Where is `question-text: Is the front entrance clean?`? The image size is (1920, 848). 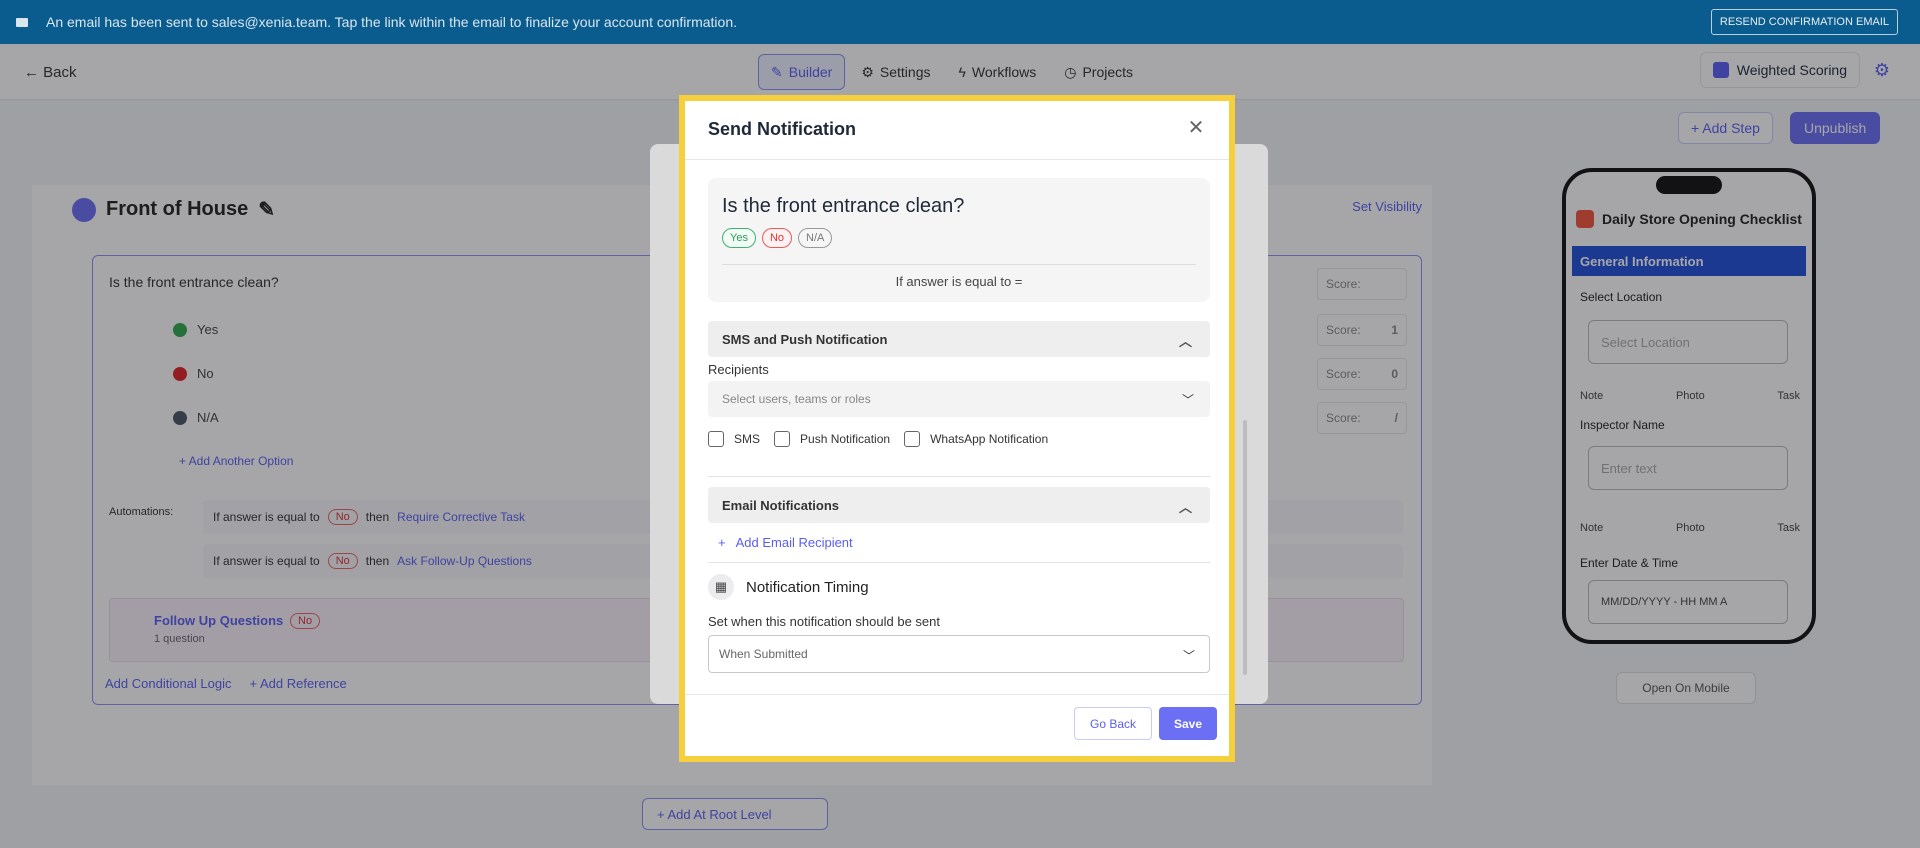
question-text: Is the front entrance clean? is located at coordinates (843, 206).